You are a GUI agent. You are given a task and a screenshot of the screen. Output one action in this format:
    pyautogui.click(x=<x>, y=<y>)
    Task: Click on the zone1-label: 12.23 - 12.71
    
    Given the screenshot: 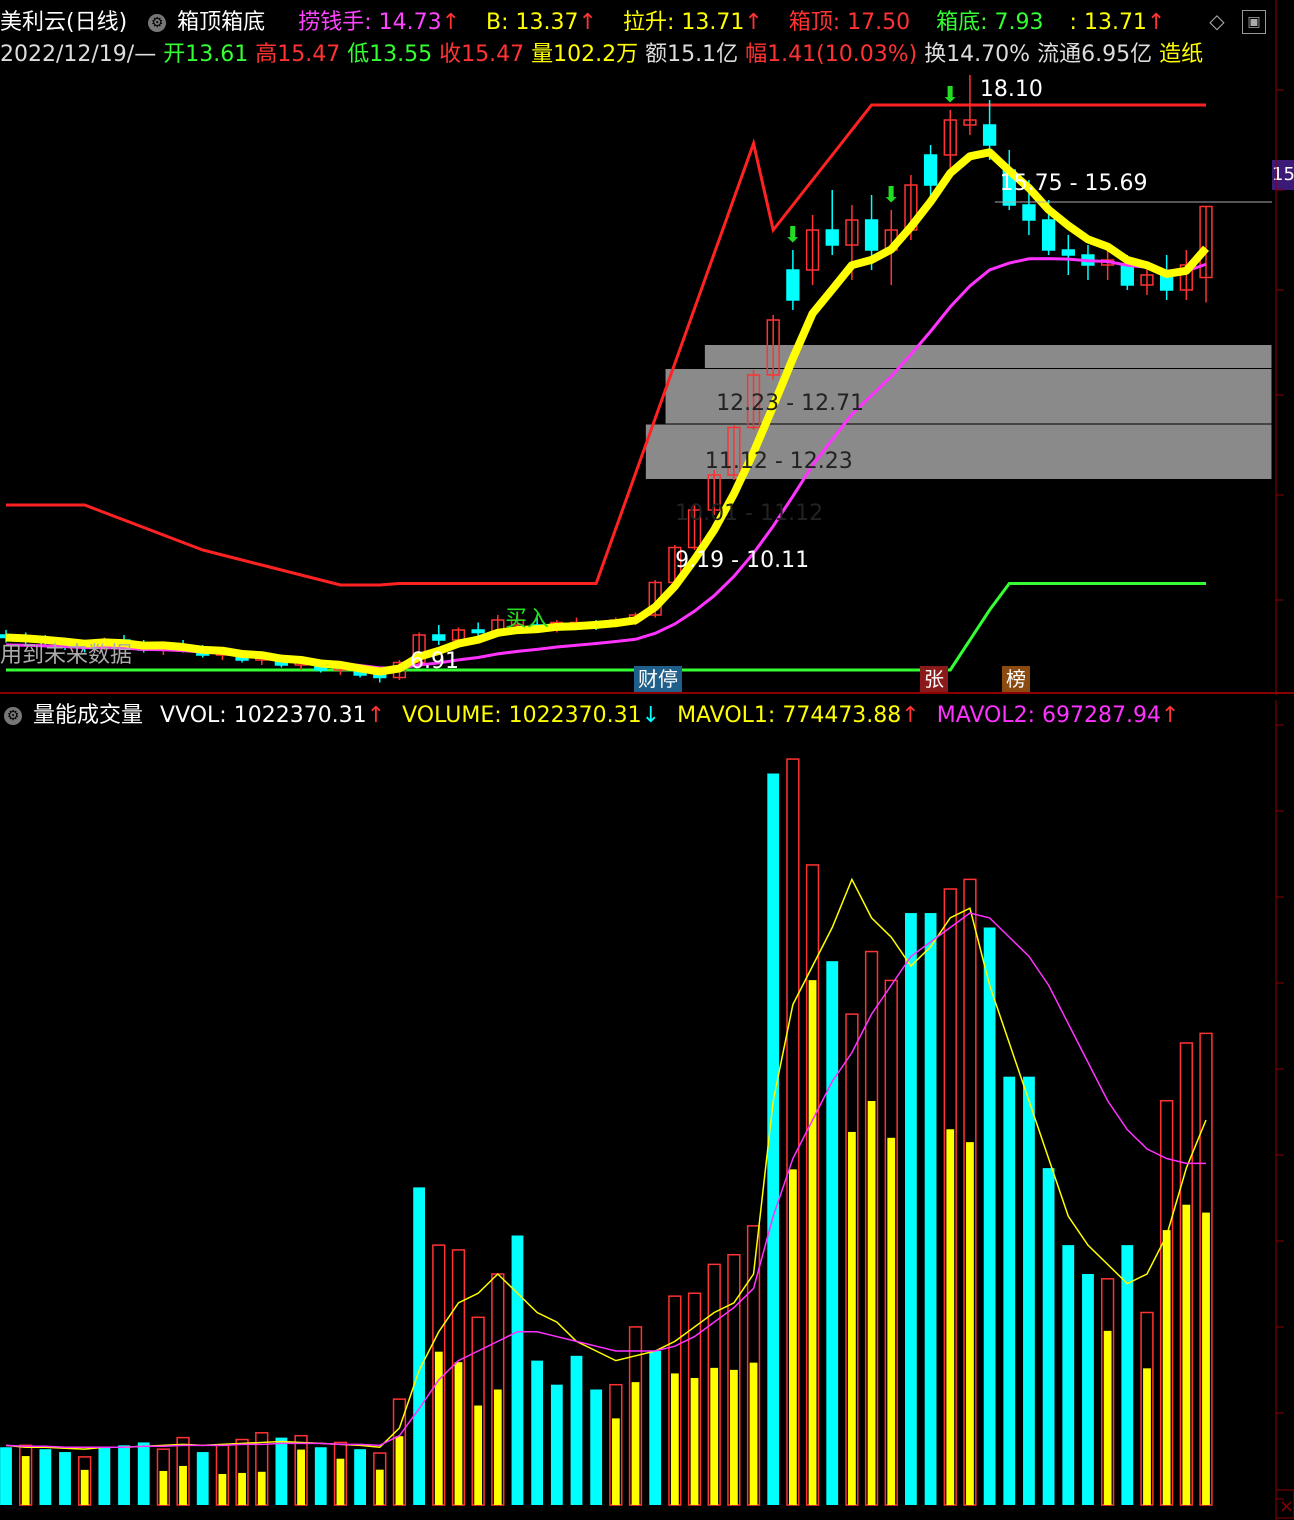 What is the action you would take?
    pyautogui.click(x=790, y=403)
    